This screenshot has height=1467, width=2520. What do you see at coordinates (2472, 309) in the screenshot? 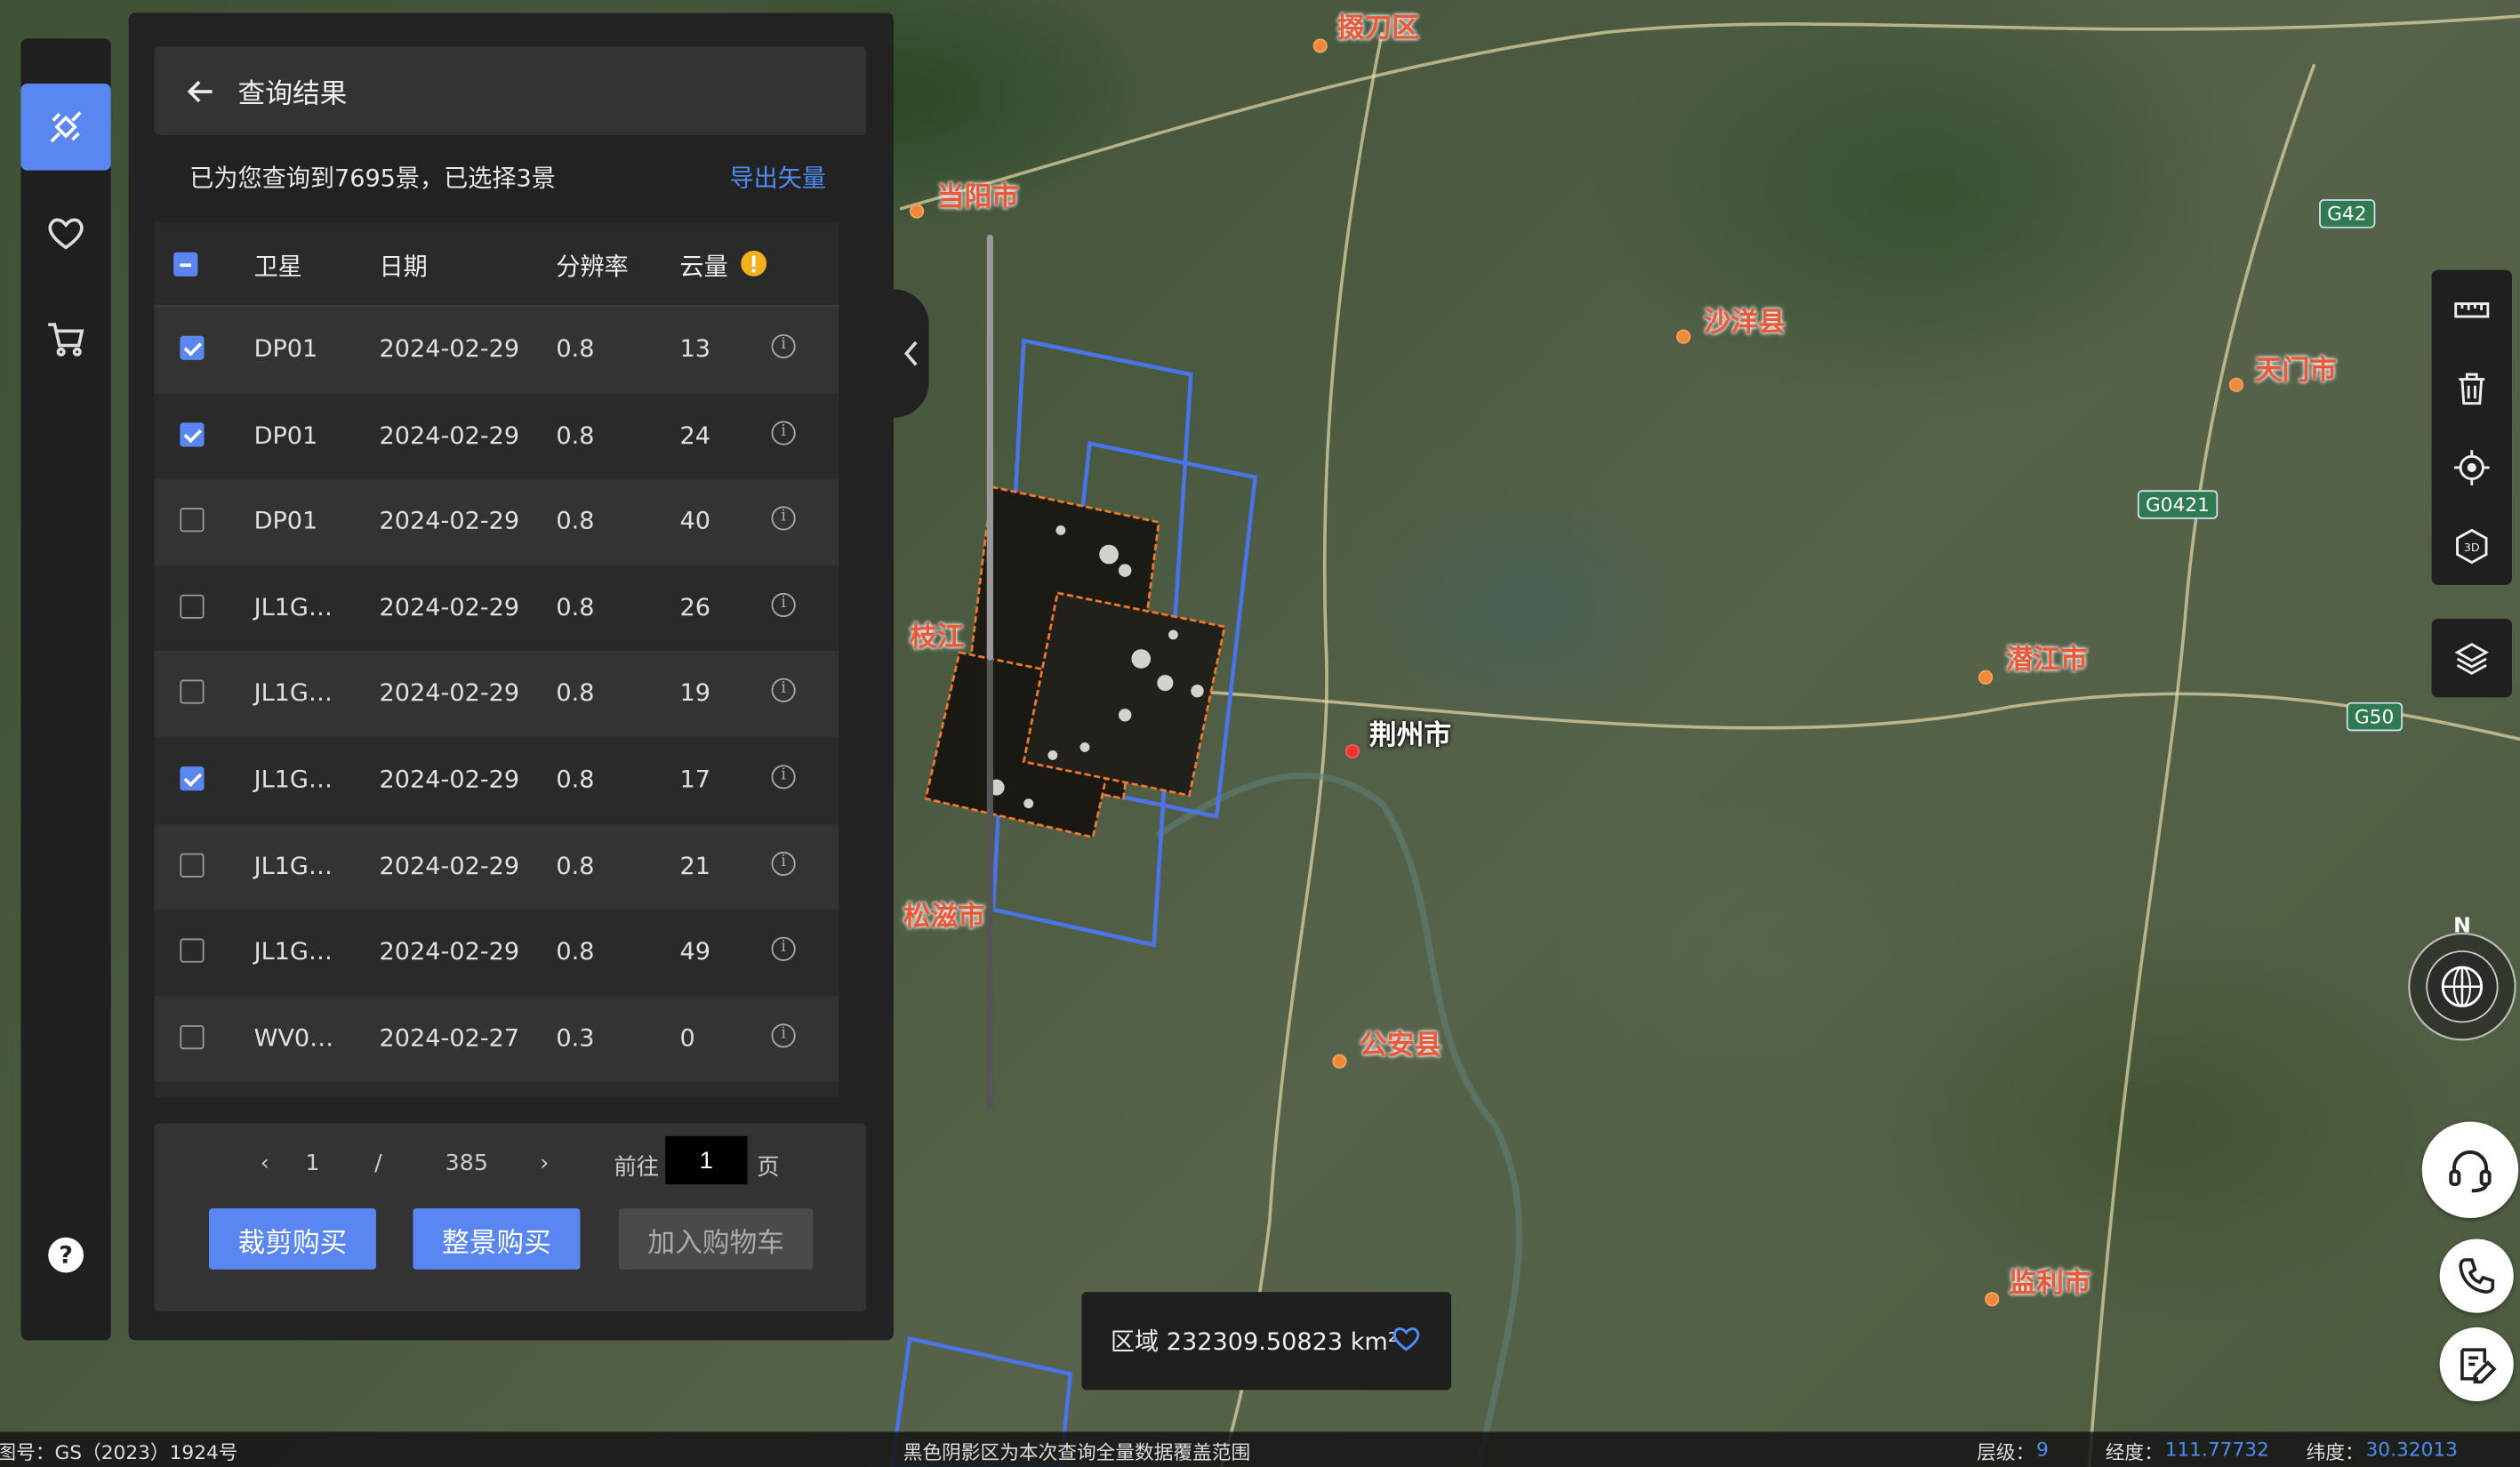
I see `measure-button` at bounding box center [2472, 309].